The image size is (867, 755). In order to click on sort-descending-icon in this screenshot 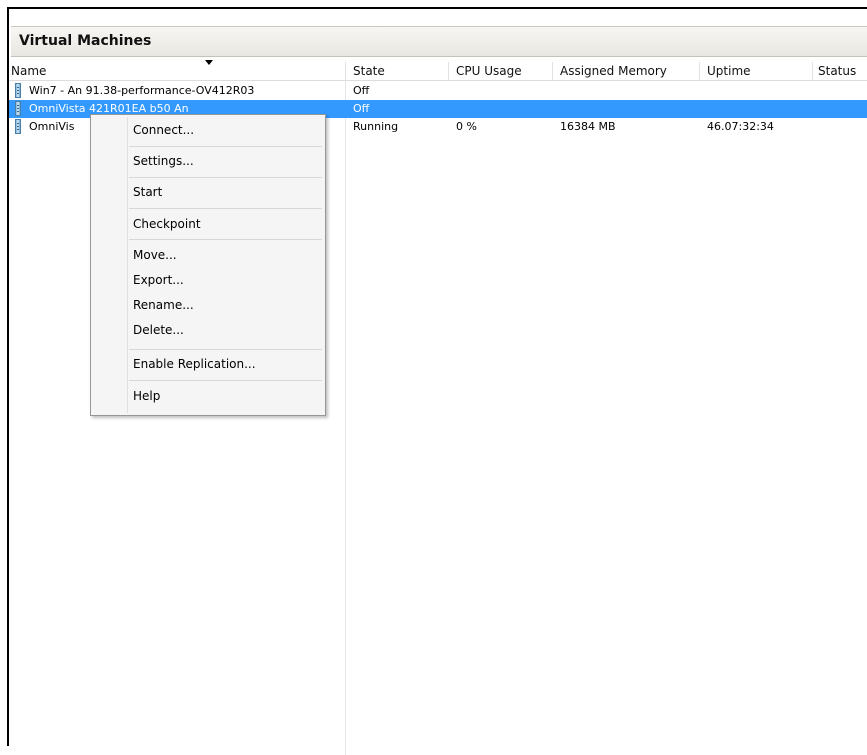, I will do `click(209, 62)`.